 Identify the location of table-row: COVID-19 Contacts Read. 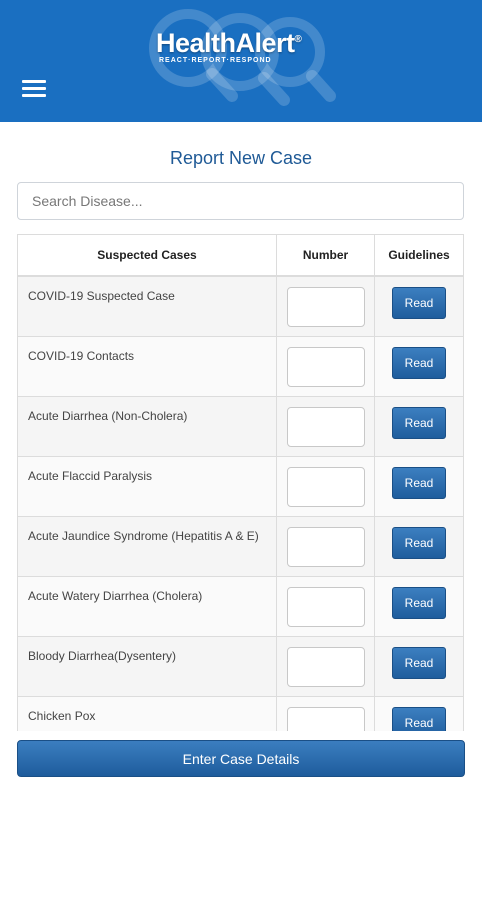
(240, 367).